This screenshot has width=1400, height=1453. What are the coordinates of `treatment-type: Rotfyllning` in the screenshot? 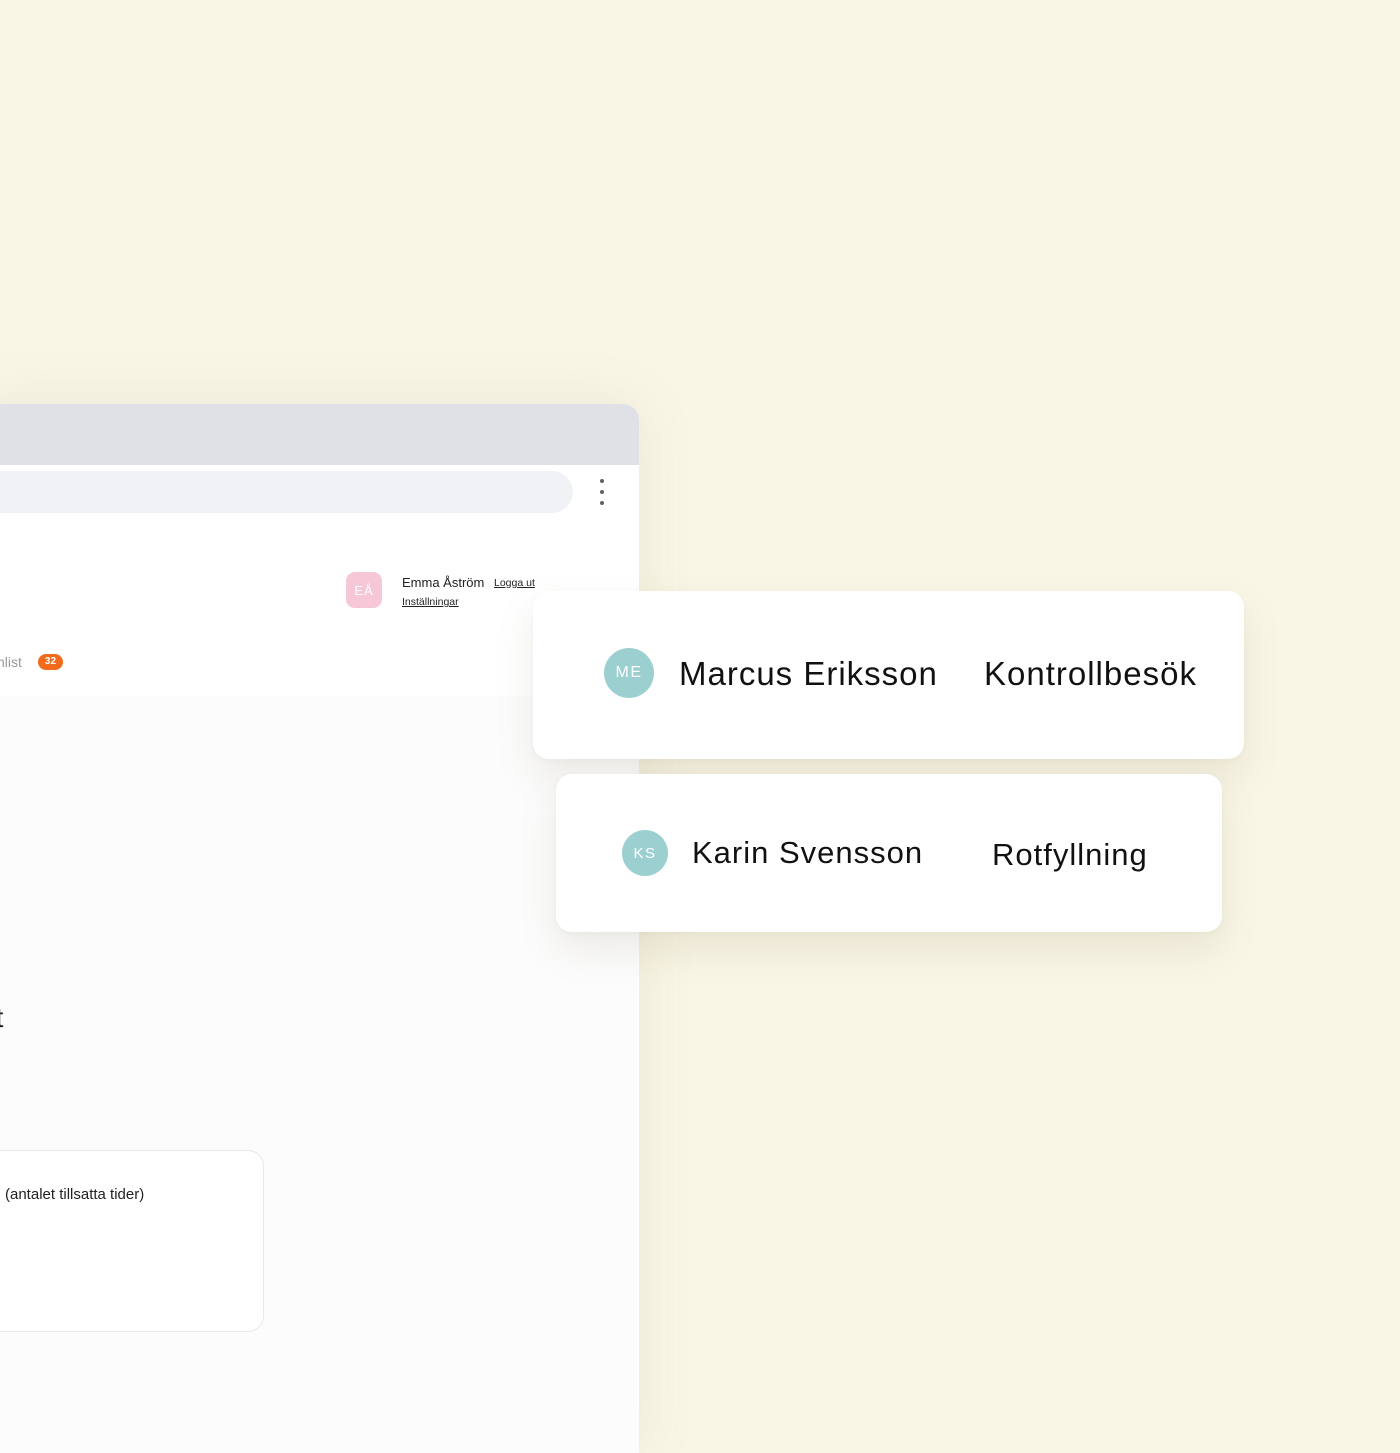 It's located at (1070, 854).